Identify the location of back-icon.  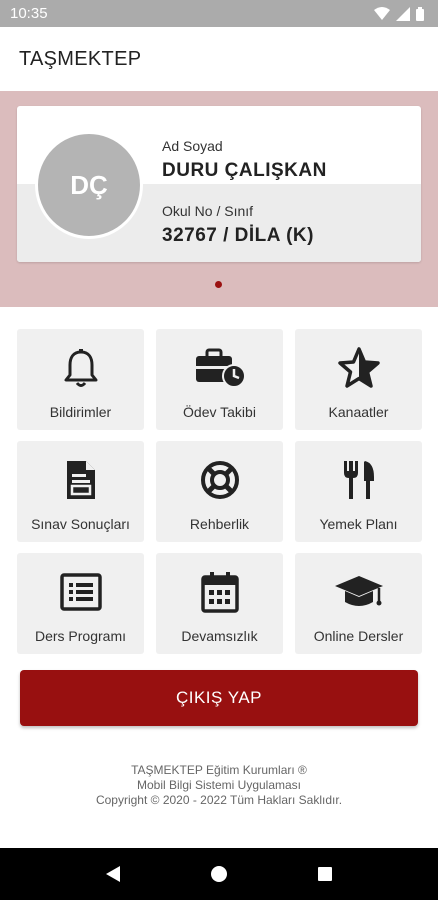
(113, 874).